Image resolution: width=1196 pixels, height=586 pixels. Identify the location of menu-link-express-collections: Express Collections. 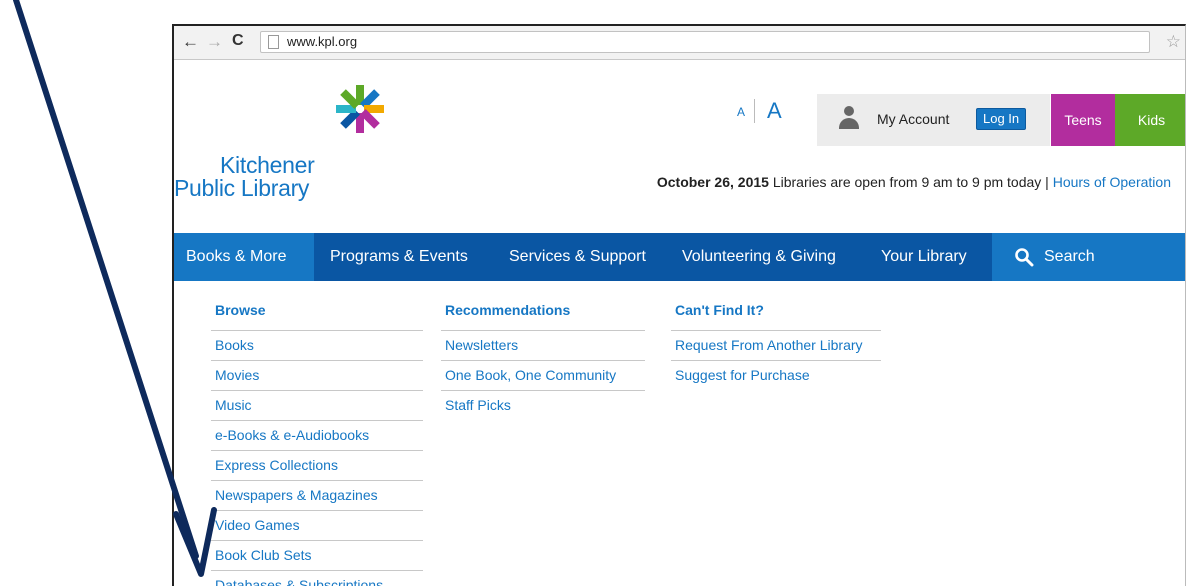
(317, 466).